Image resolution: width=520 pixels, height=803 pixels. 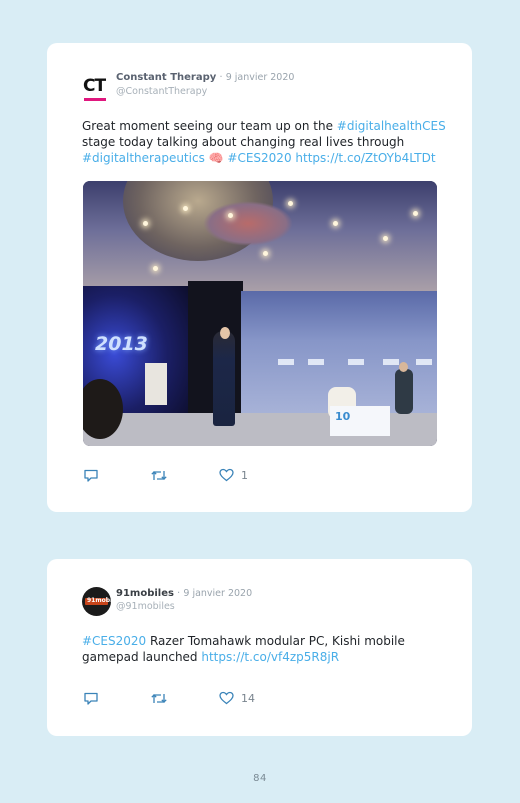 What do you see at coordinates (121, 344) in the screenshot?
I see `screen-year-text: 2013` at bounding box center [121, 344].